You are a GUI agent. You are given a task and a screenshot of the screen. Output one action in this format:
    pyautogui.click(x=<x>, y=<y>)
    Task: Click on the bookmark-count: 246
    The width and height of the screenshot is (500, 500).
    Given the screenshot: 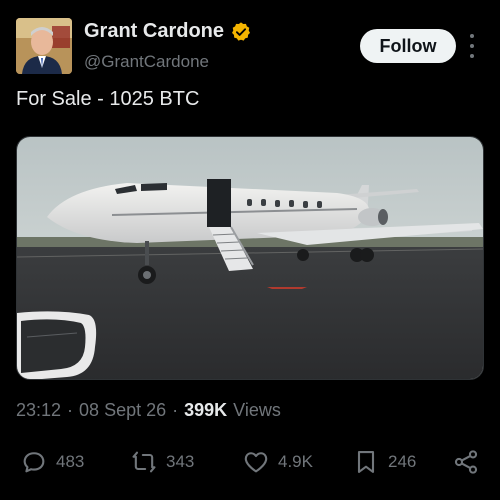 What is the action you would take?
    pyautogui.click(x=402, y=461)
    